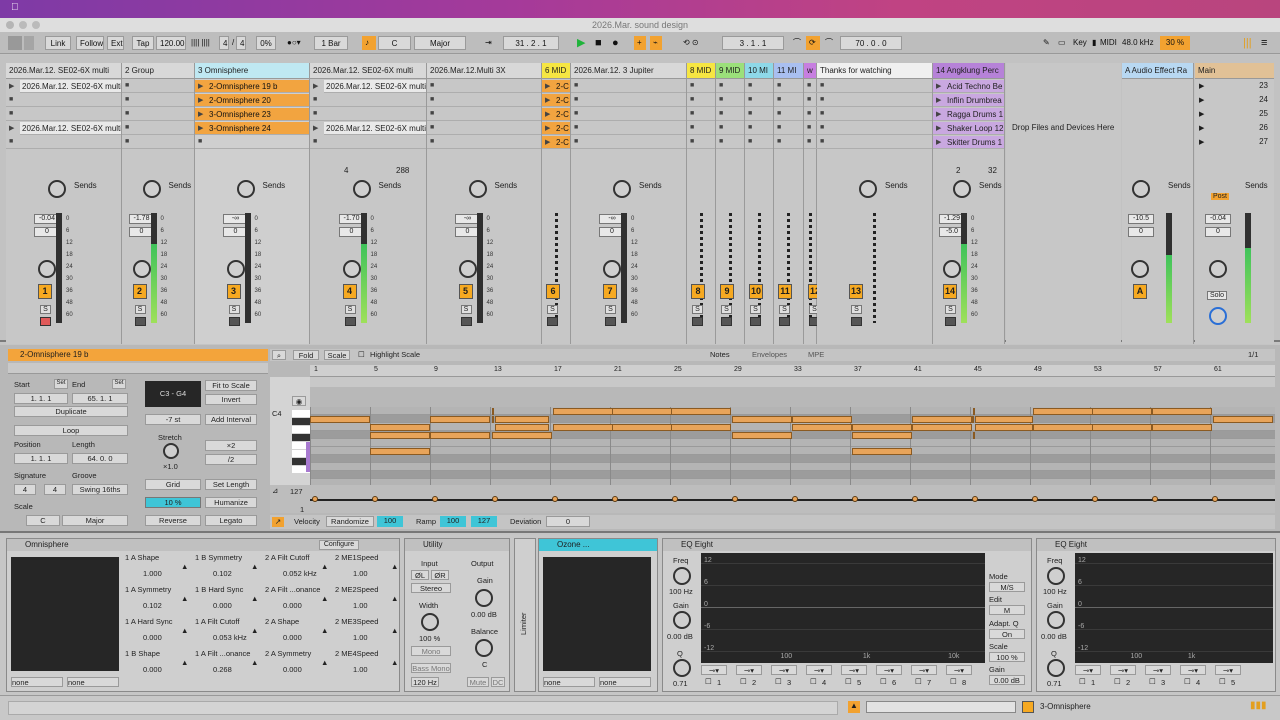 This screenshot has height=720, width=1280. What do you see at coordinates (440, 575) in the screenshot?
I see `phase-right-button: ØR` at bounding box center [440, 575].